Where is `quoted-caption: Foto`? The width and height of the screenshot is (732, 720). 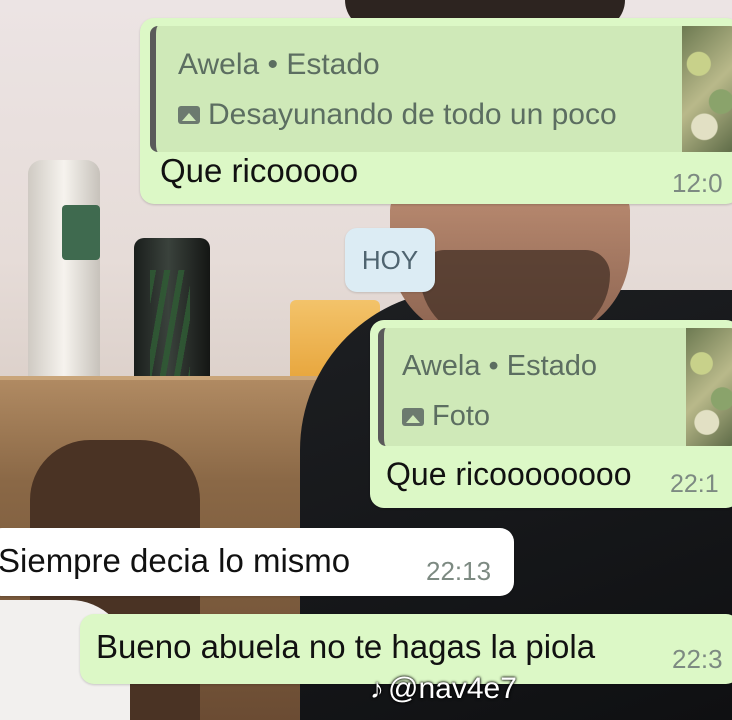 quoted-caption: Foto is located at coordinates (461, 416).